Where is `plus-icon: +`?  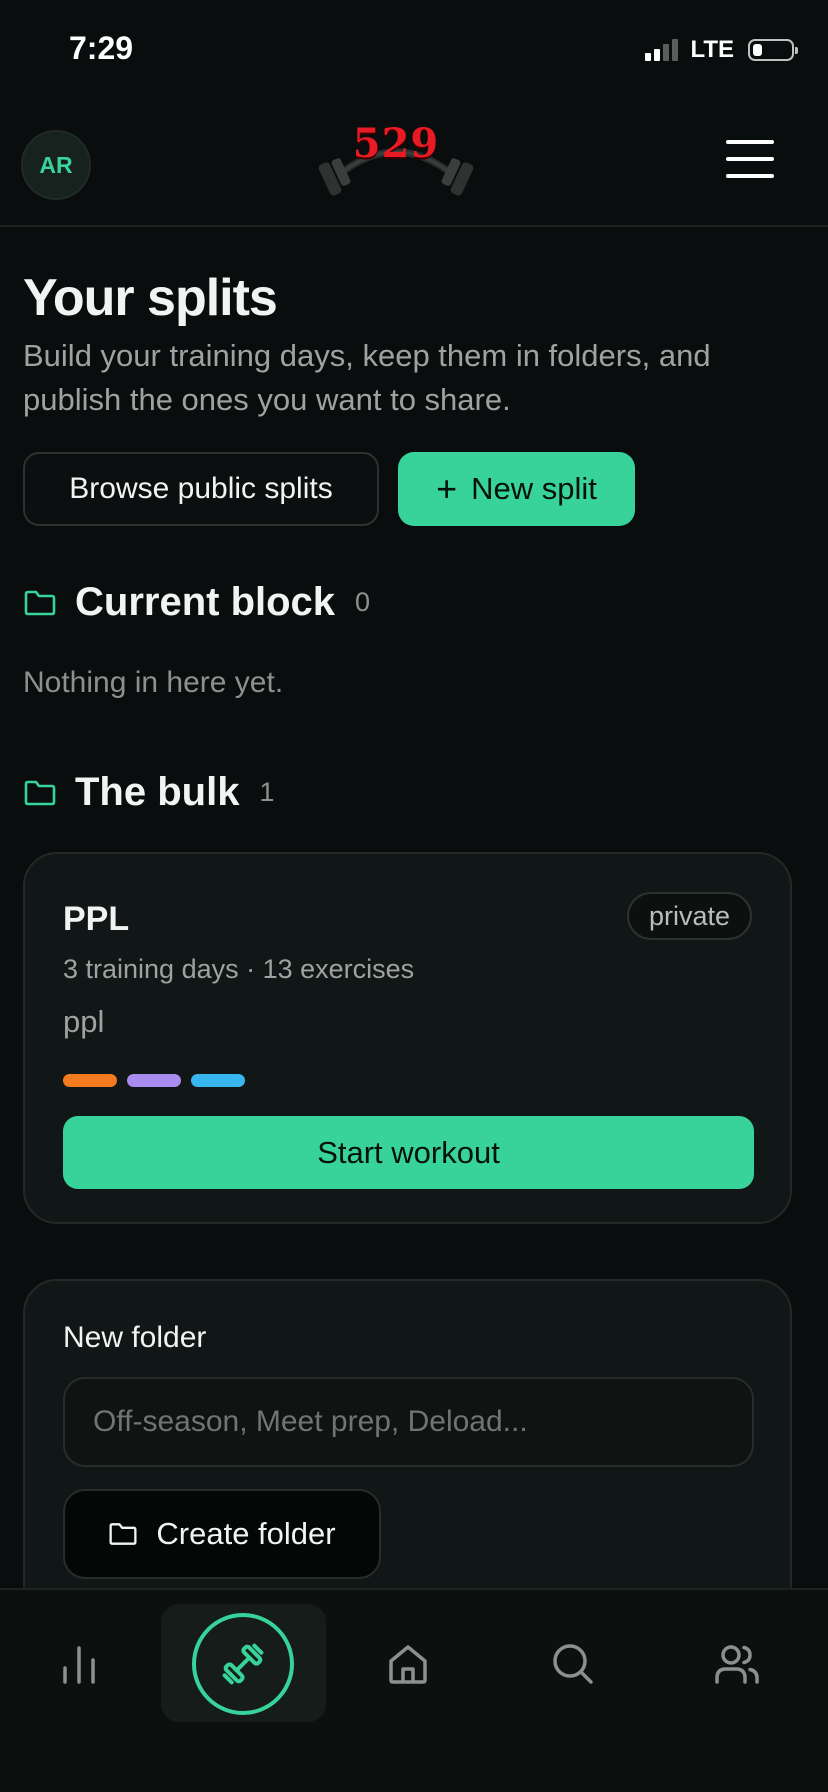
plus-icon: + is located at coordinates (447, 488).